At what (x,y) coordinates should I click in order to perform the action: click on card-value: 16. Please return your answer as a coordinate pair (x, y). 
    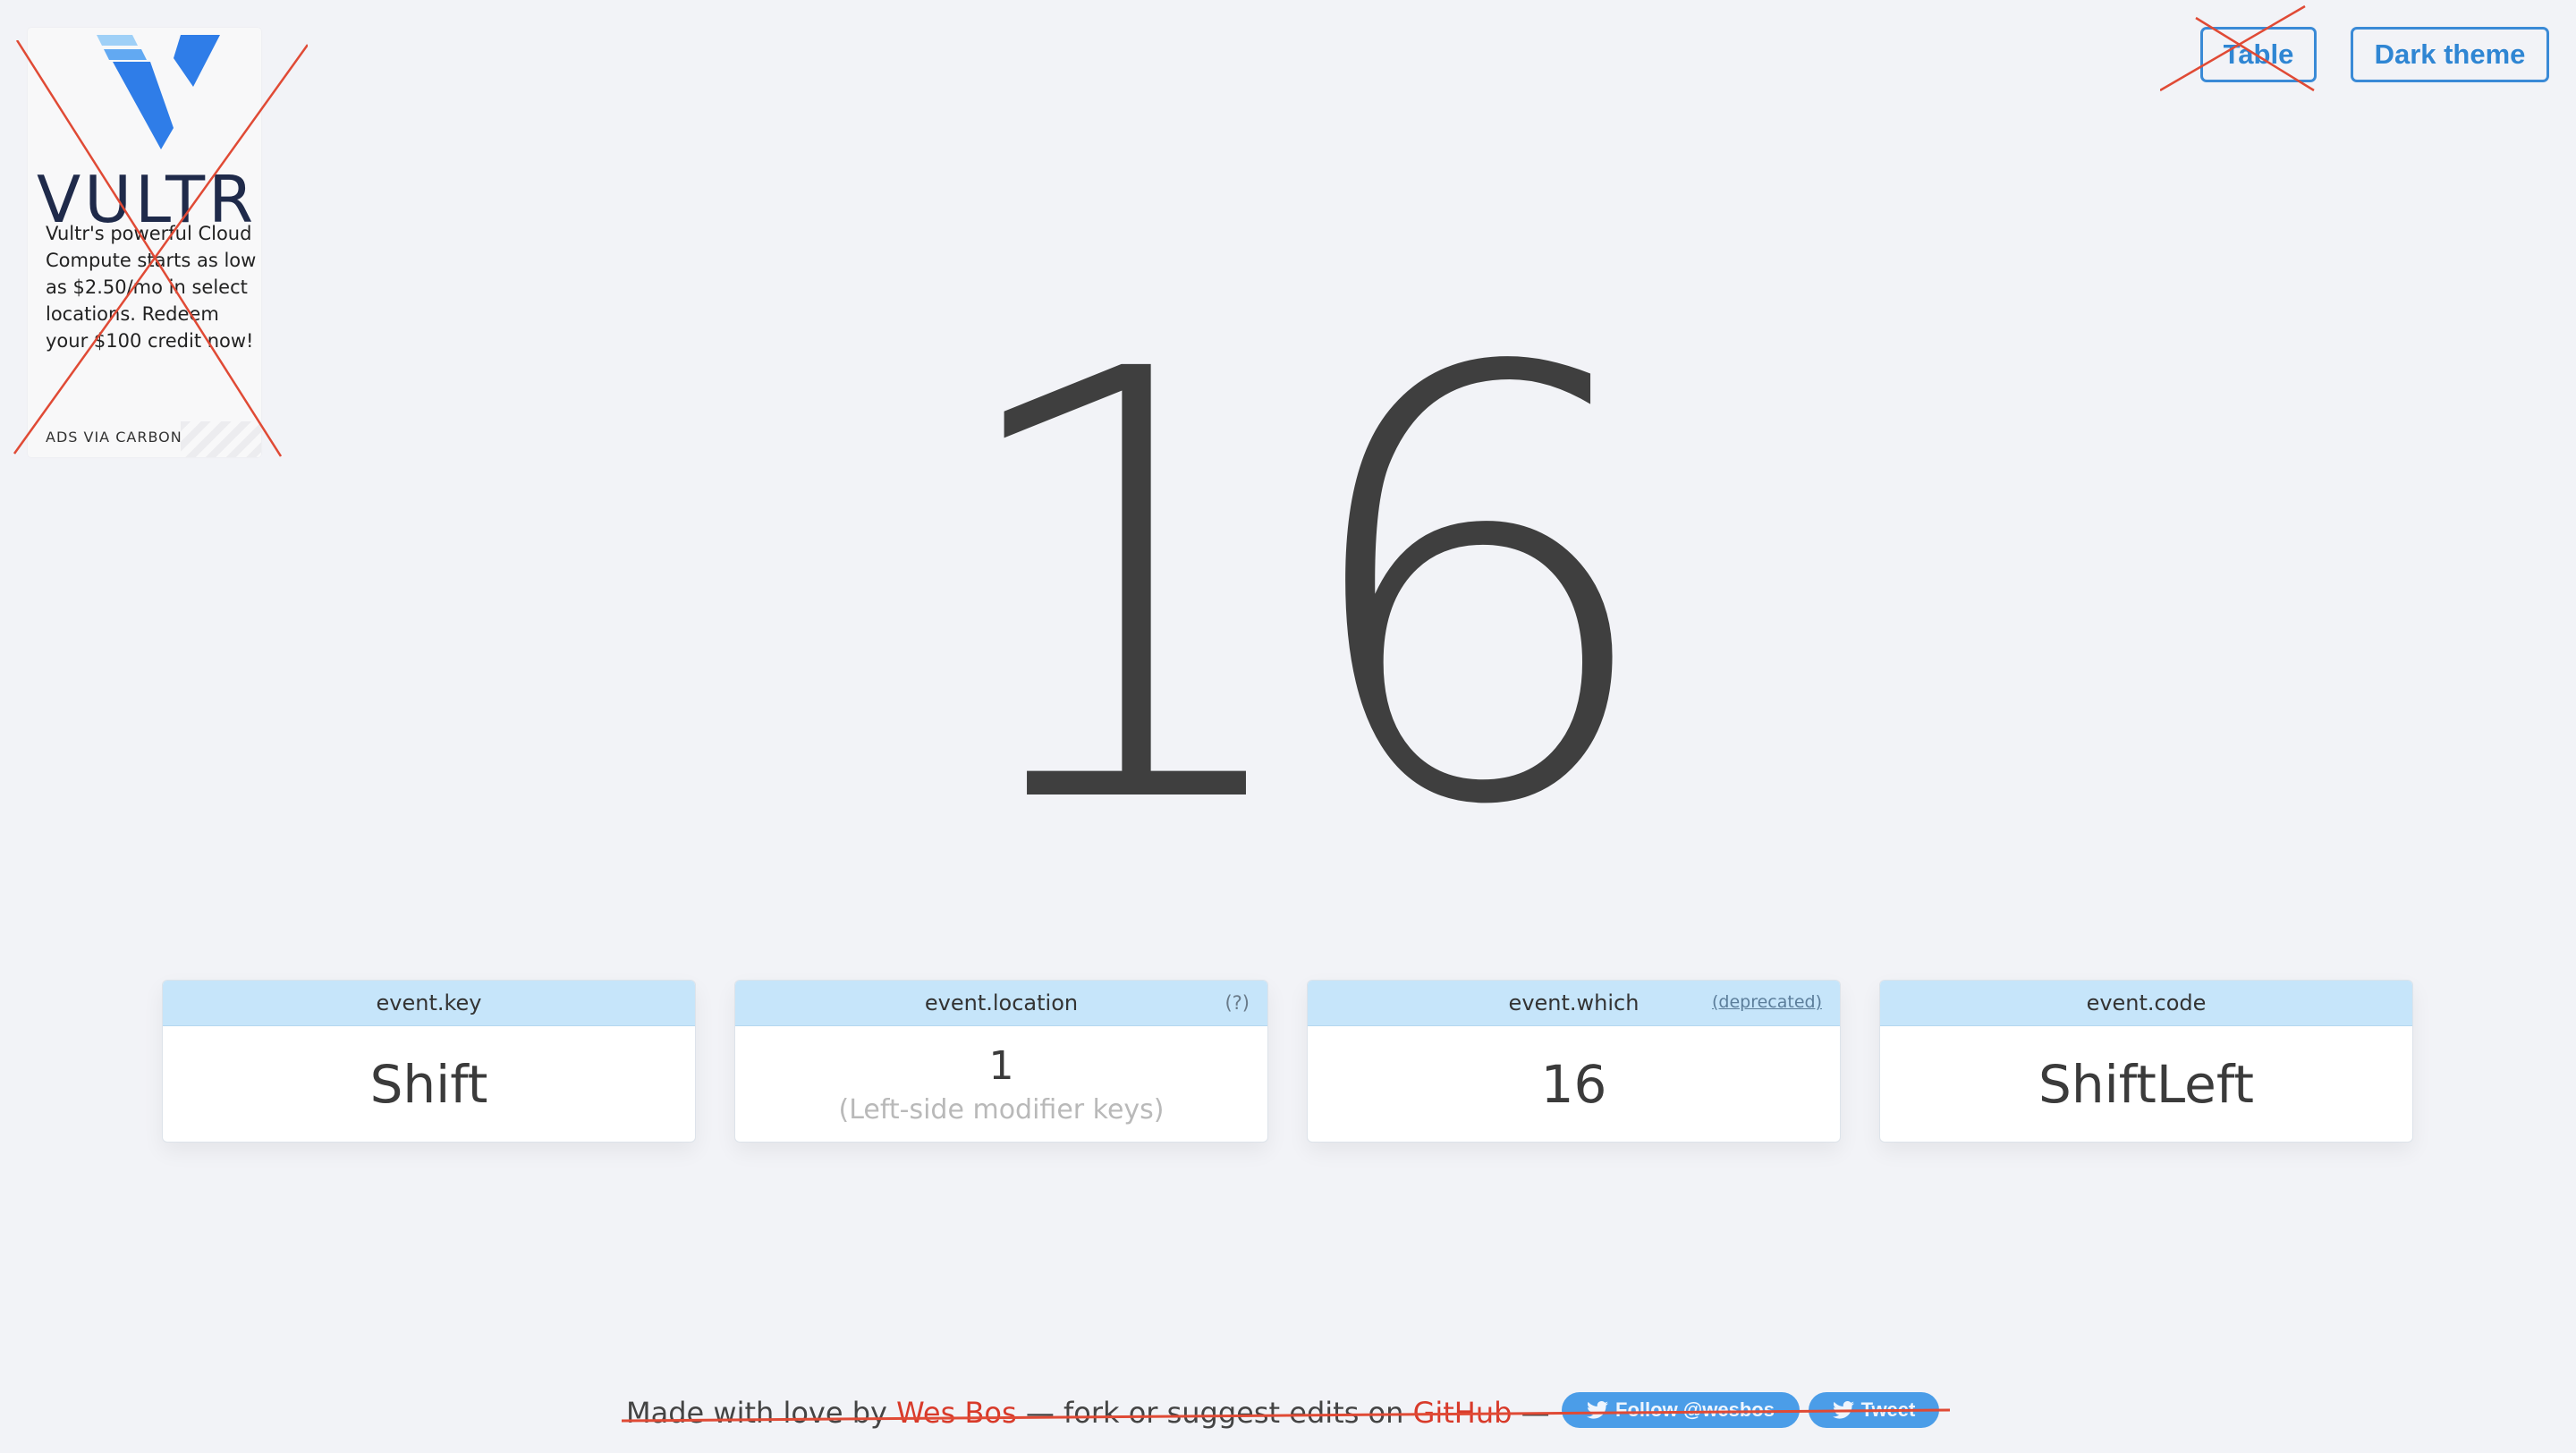
    Looking at the image, I should click on (1573, 1084).